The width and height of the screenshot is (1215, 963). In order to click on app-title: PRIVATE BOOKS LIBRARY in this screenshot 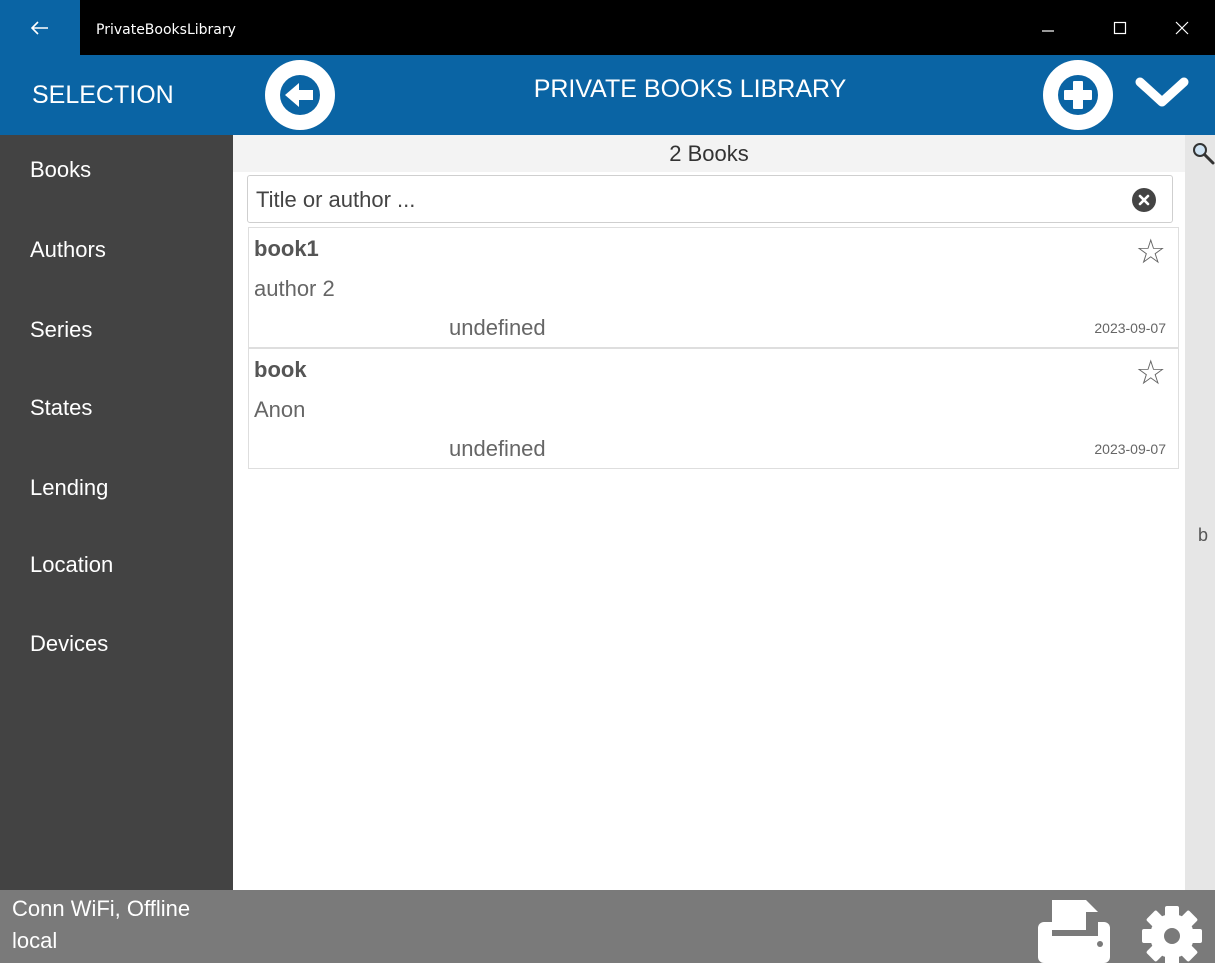, I will do `click(690, 89)`.